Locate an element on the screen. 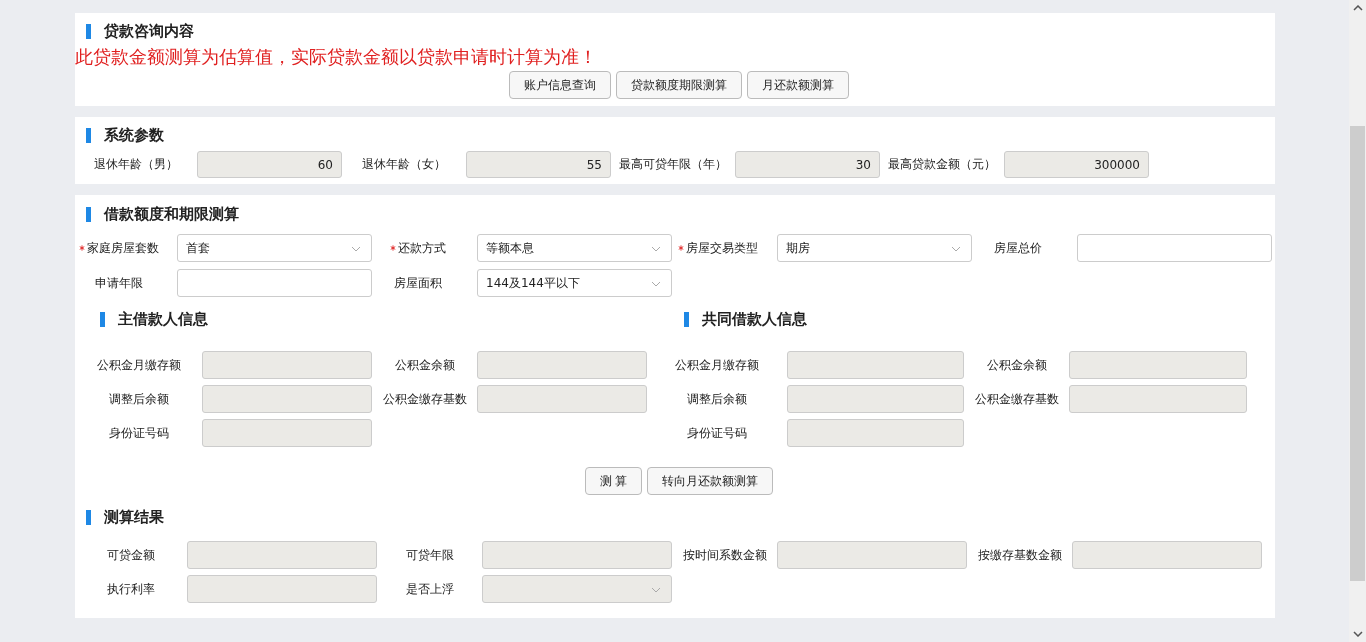 The height and width of the screenshot is (642, 1366). field-label: 可贷金额 is located at coordinates (131, 554).